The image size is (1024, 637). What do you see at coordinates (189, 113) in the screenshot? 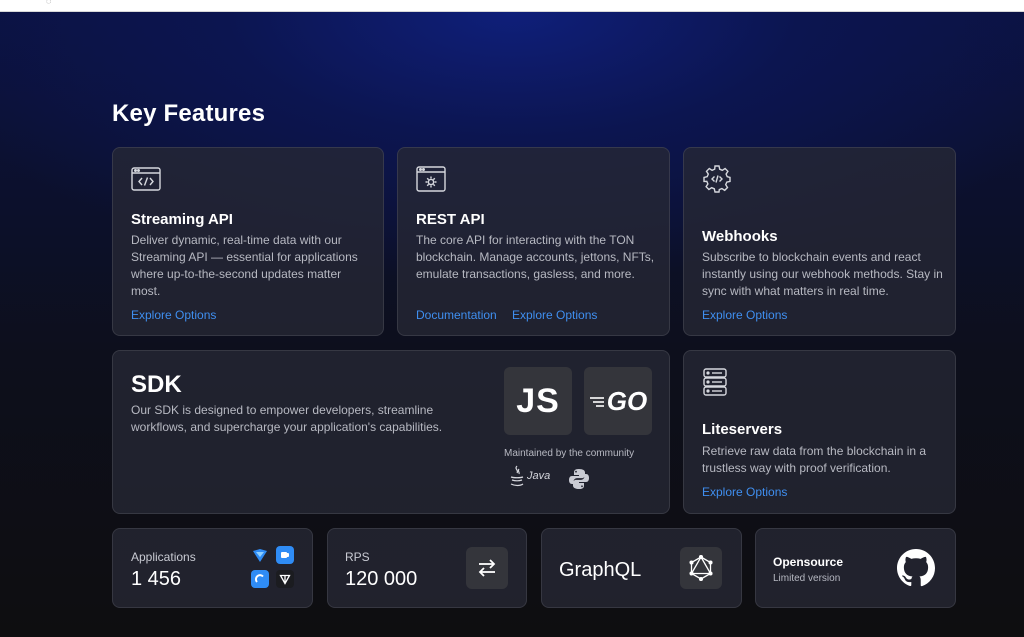
I see `page-title: Key Features` at bounding box center [189, 113].